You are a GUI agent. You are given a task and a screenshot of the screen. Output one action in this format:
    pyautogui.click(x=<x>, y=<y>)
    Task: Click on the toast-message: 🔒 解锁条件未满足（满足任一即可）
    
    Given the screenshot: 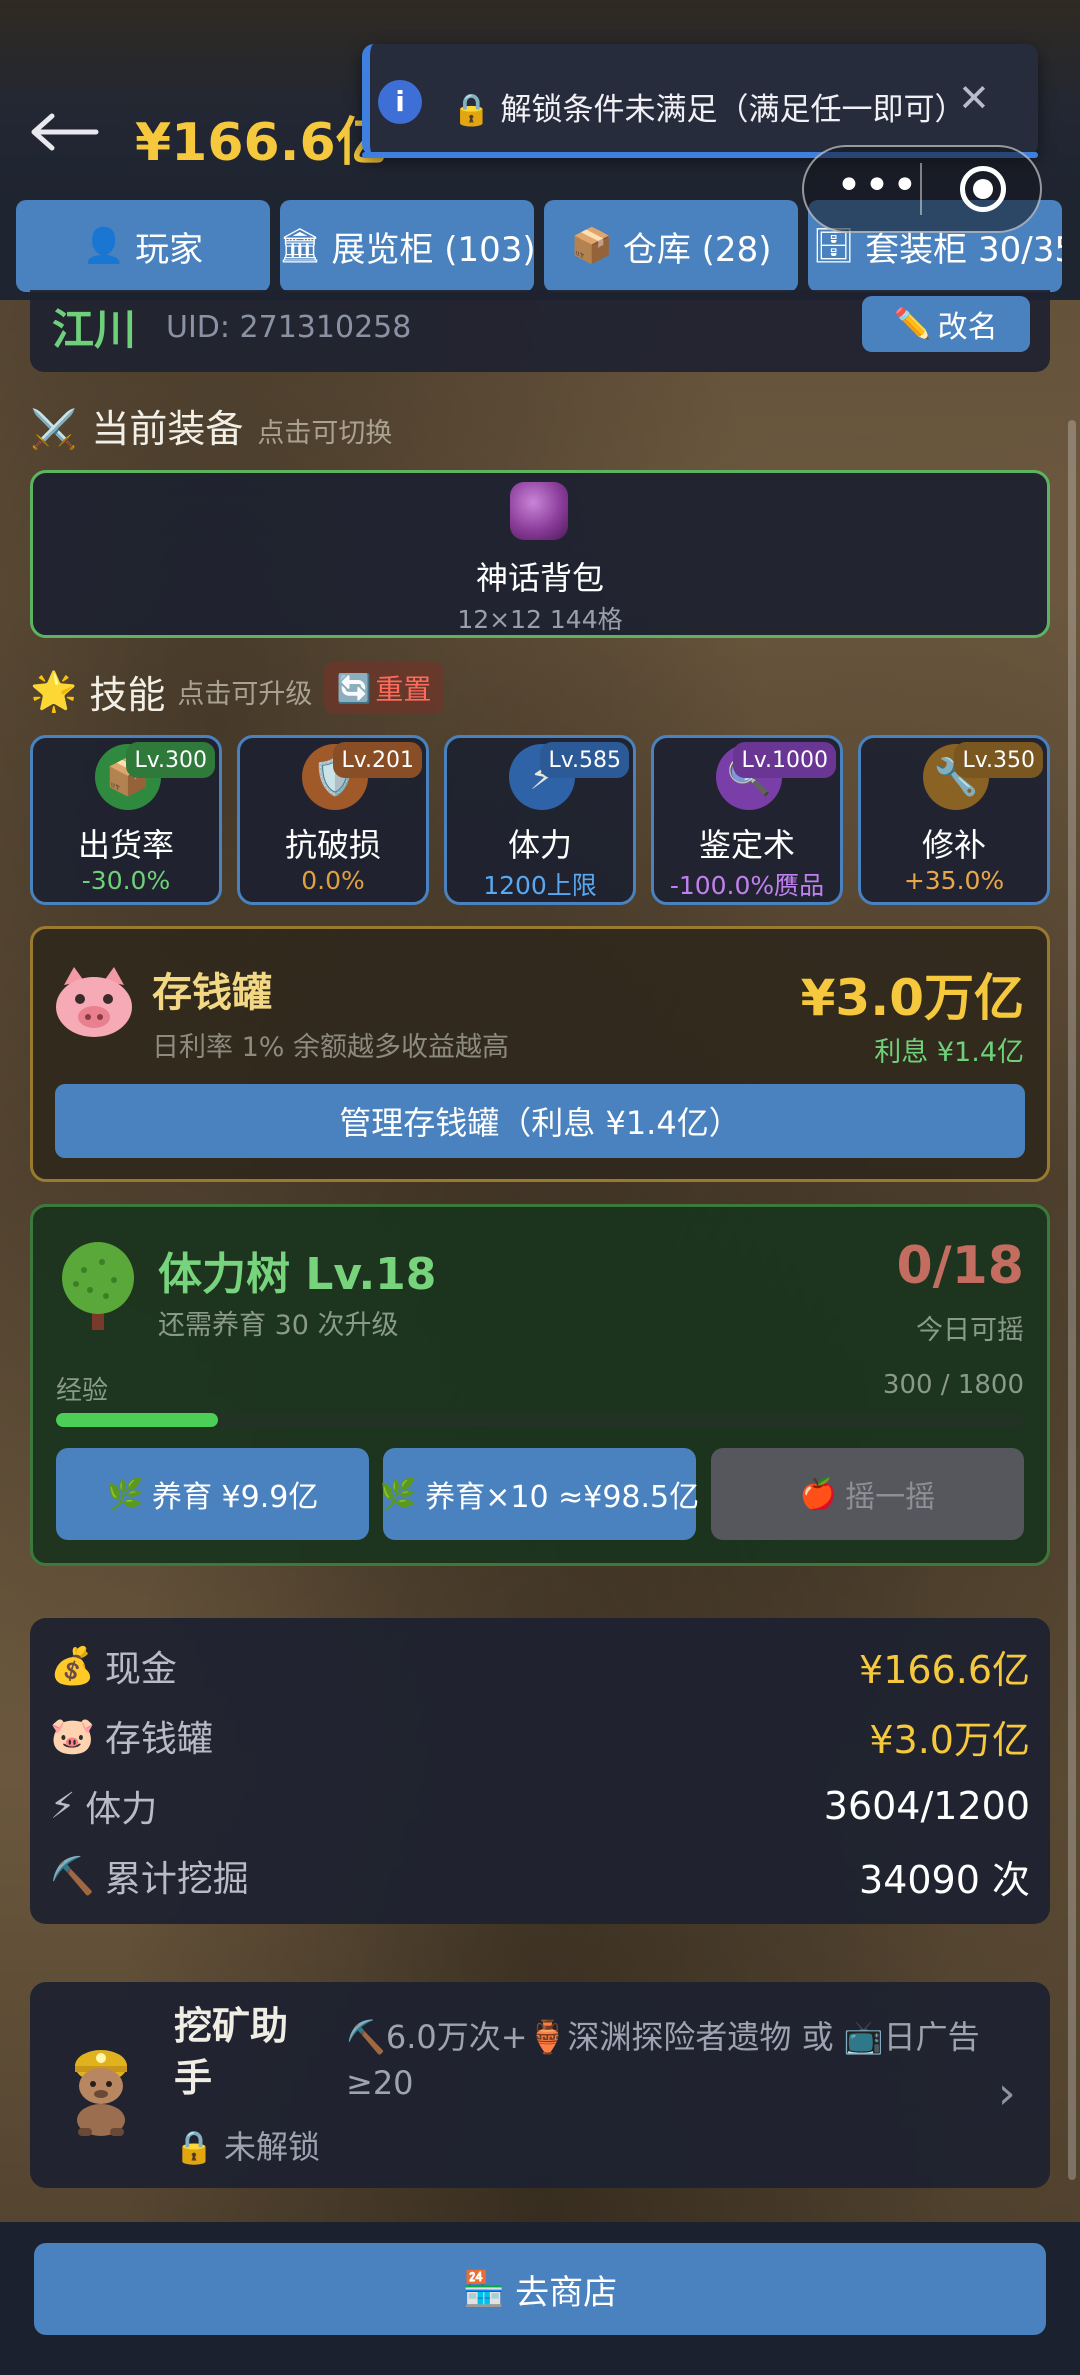 What is the action you would take?
    pyautogui.click(x=708, y=106)
    